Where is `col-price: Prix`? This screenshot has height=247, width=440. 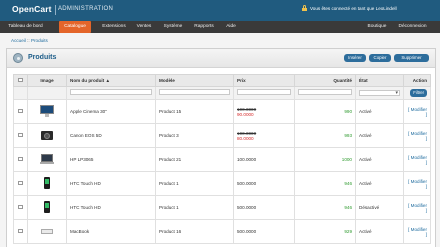 col-price: Prix is located at coordinates (264, 80).